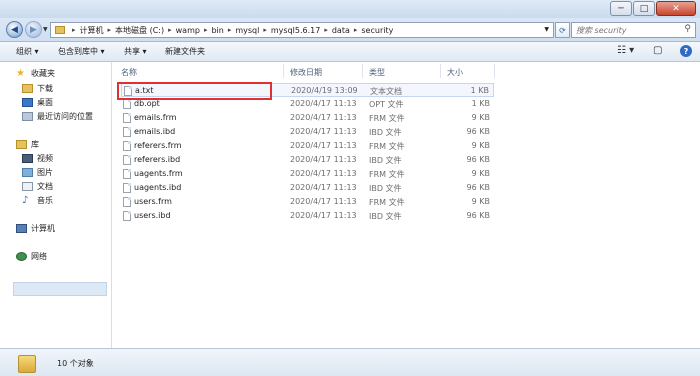  What do you see at coordinates (92, 30) in the screenshot?
I see `breadcrumb-computer: 计算机` at bounding box center [92, 30].